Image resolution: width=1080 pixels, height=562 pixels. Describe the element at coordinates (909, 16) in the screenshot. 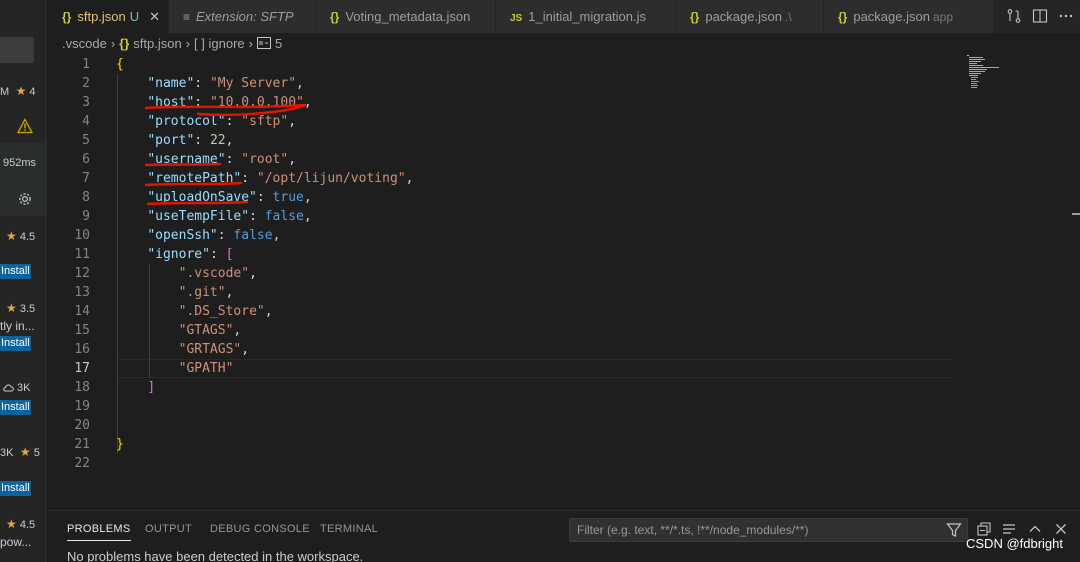

I see `tab-package-json-app: {} package.json app` at that location.